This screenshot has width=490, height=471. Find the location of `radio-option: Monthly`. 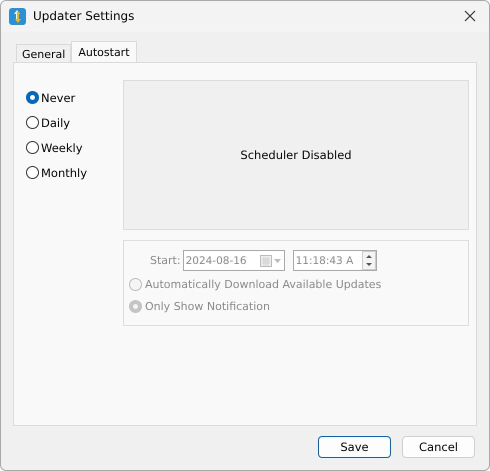

radio-option: Monthly is located at coordinates (74, 172).